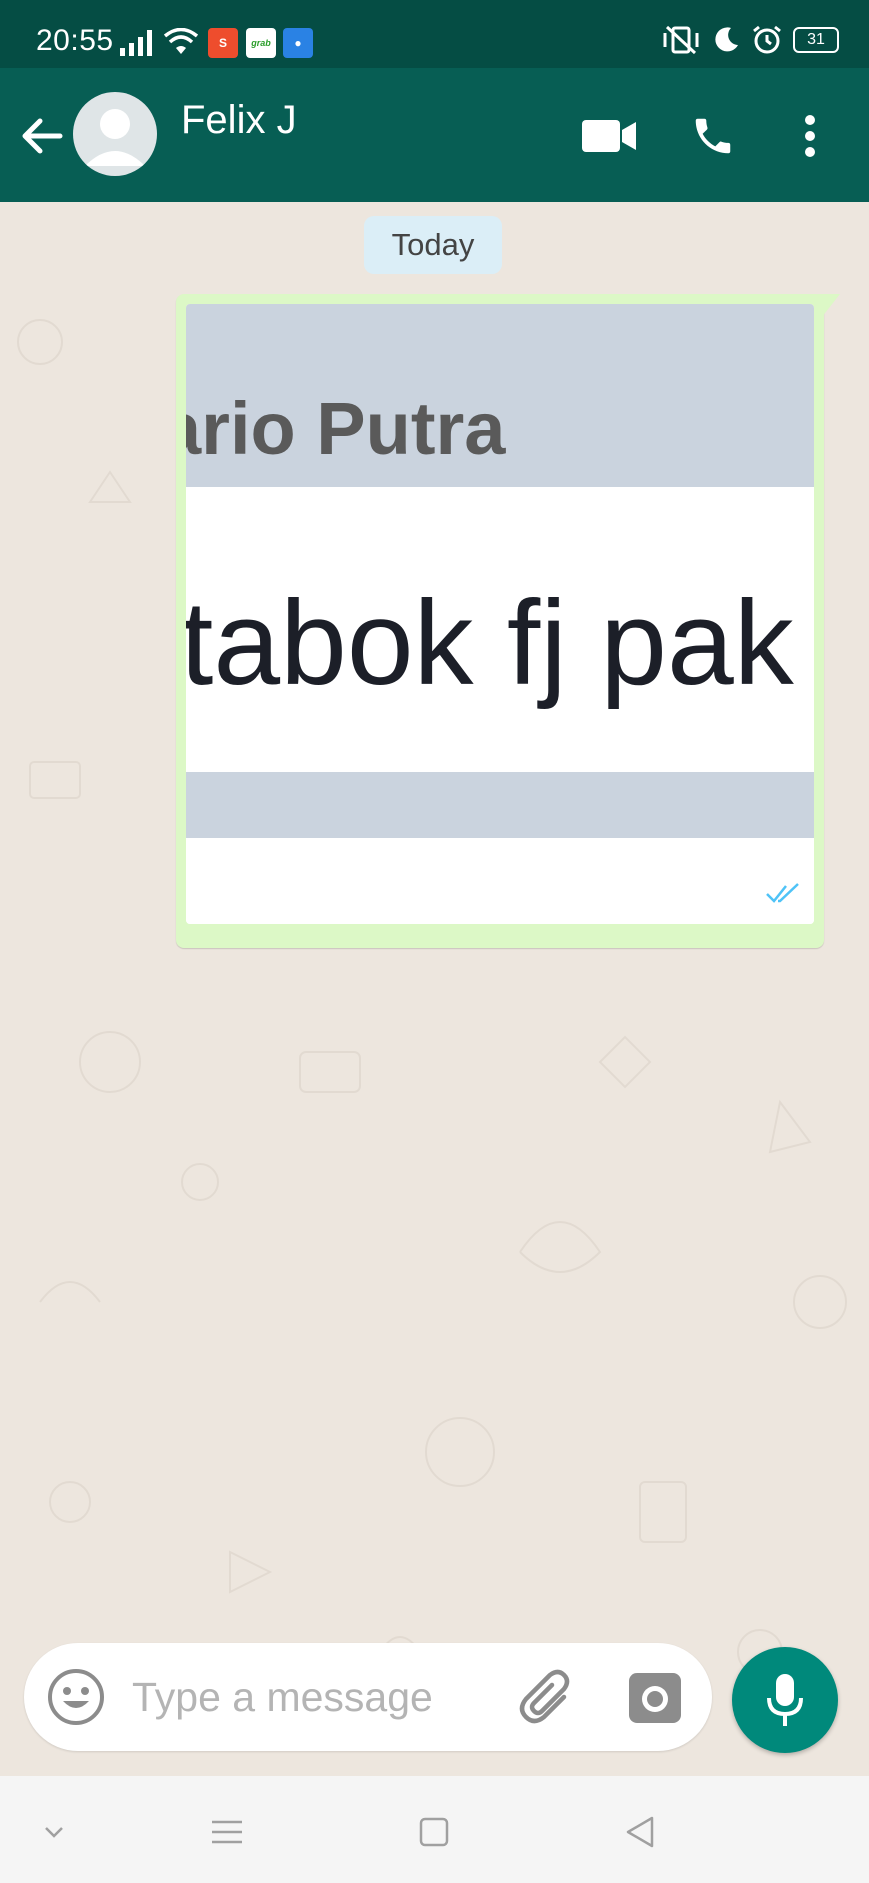 This screenshot has height=1883, width=869. Describe the element at coordinates (239, 120) in the screenshot. I see `contact-name: Felix J` at that location.